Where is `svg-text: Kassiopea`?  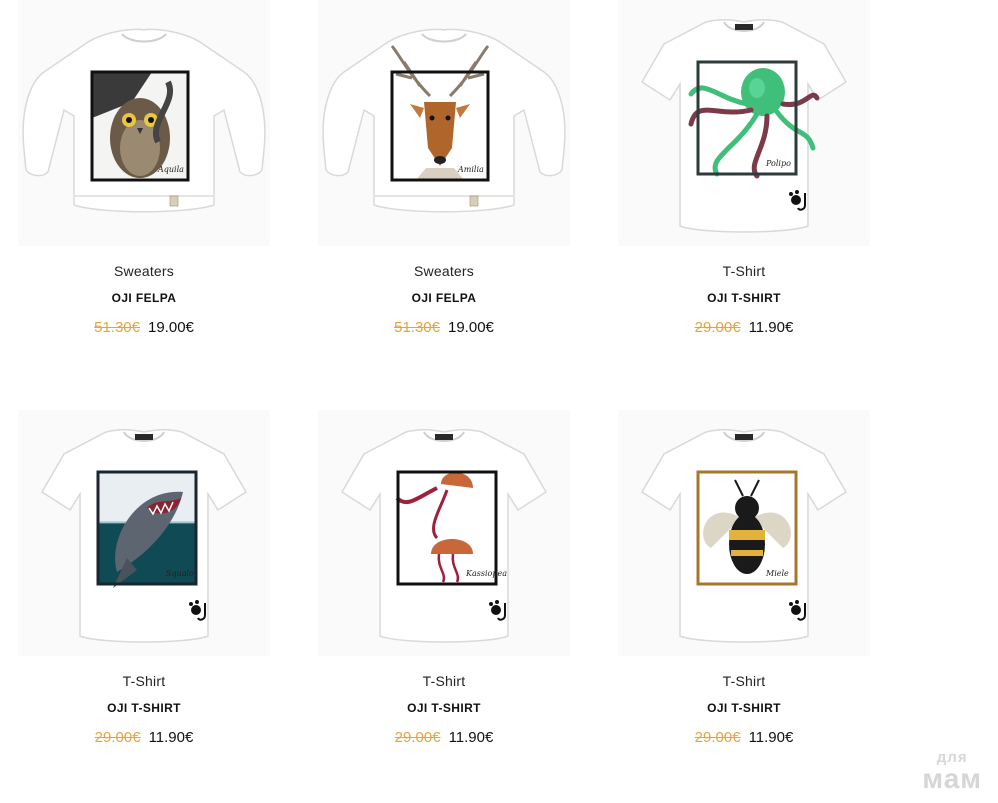 svg-text: Kassiopea is located at coordinates (486, 573).